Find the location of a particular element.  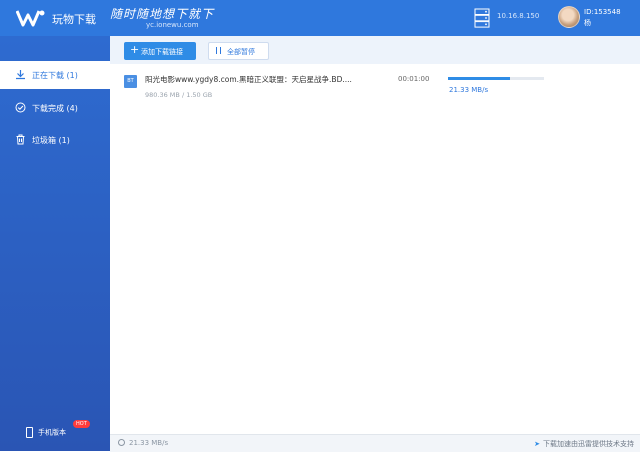

wanwu-logo-icon is located at coordinates (30, 18).